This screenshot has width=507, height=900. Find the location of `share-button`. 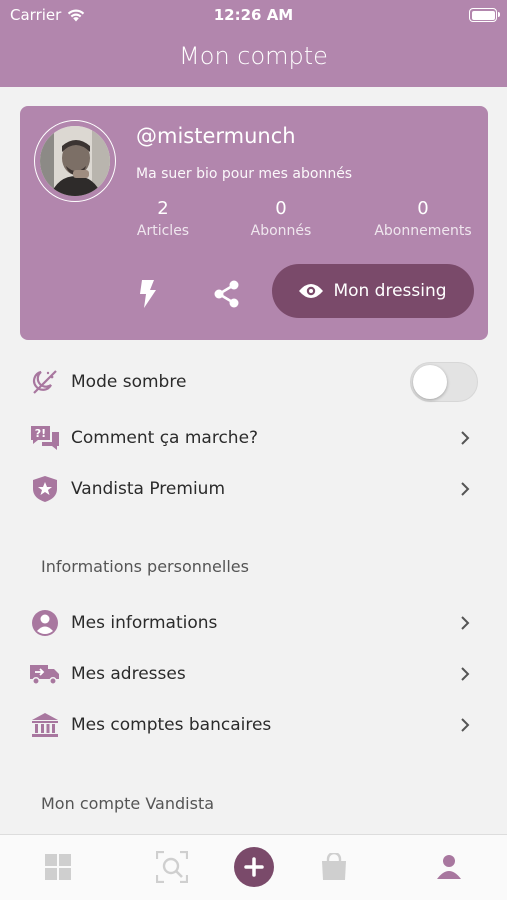

share-button is located at coordinates (227, 294).